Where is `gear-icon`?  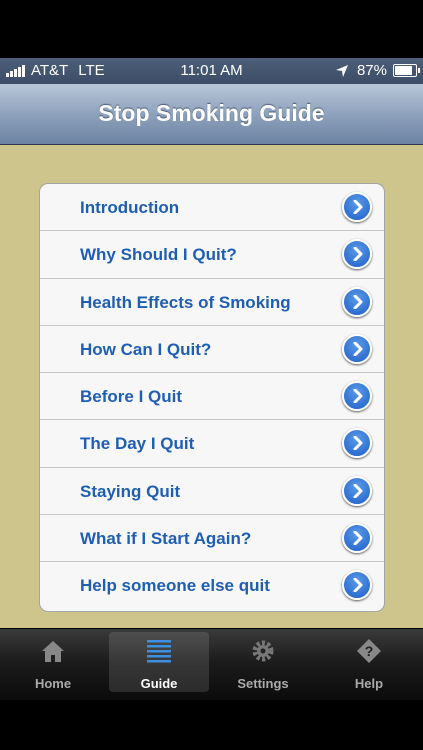
gear-icon is located at coordinates (263, 652).